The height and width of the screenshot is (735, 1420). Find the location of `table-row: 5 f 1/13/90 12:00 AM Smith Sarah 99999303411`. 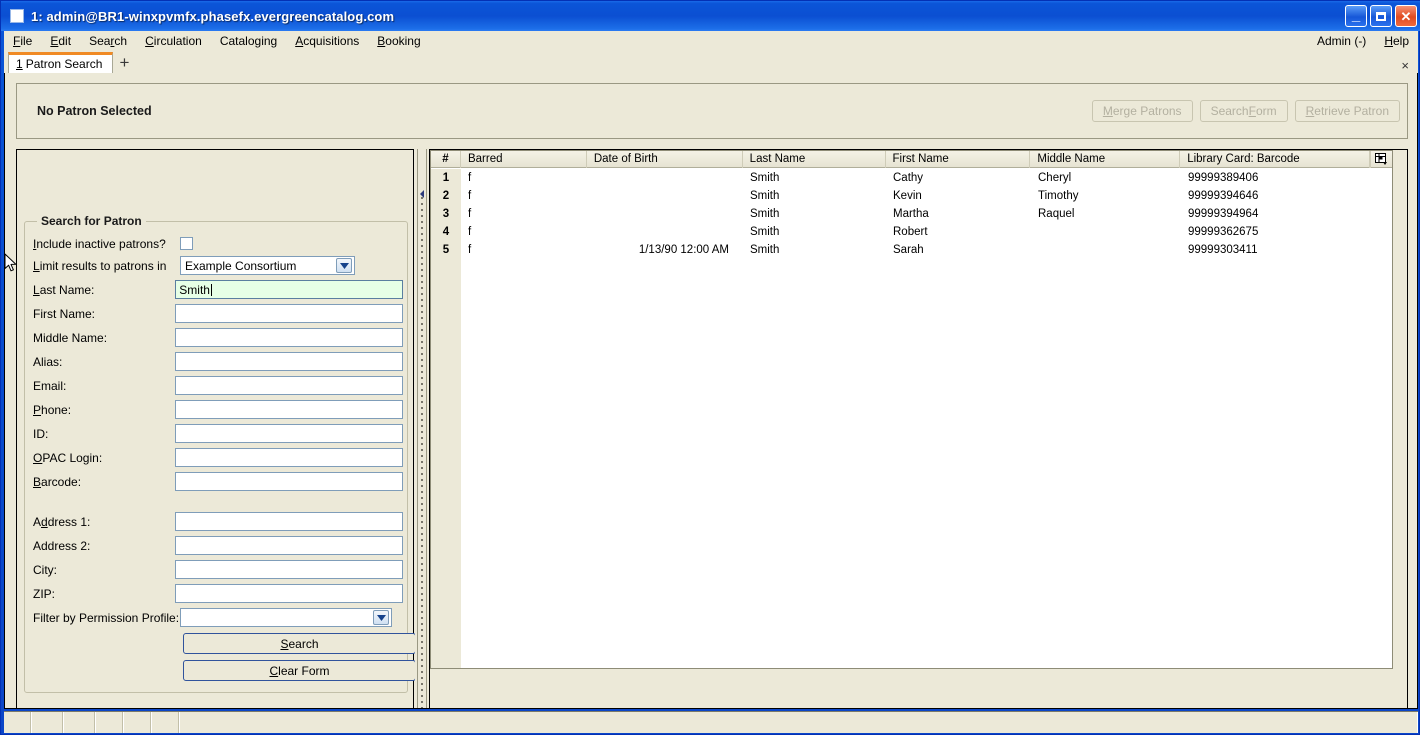

table-row: 5 f 1/13/90 12:00 AM Smith Sarah 99999303411 is located at coordinates (911, 250).